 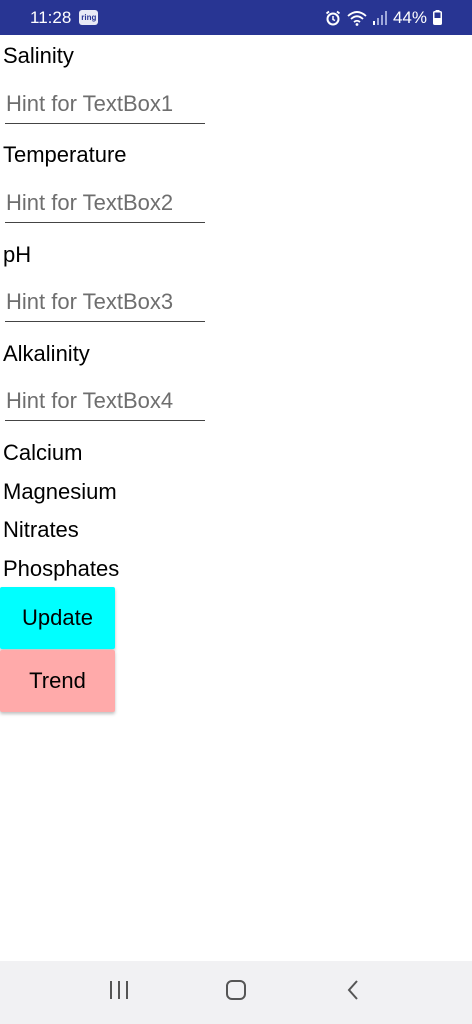 What do you see at coordinates (105, 303) in the screenshot?
I see `ph-input` at bounding box center [105, 303].